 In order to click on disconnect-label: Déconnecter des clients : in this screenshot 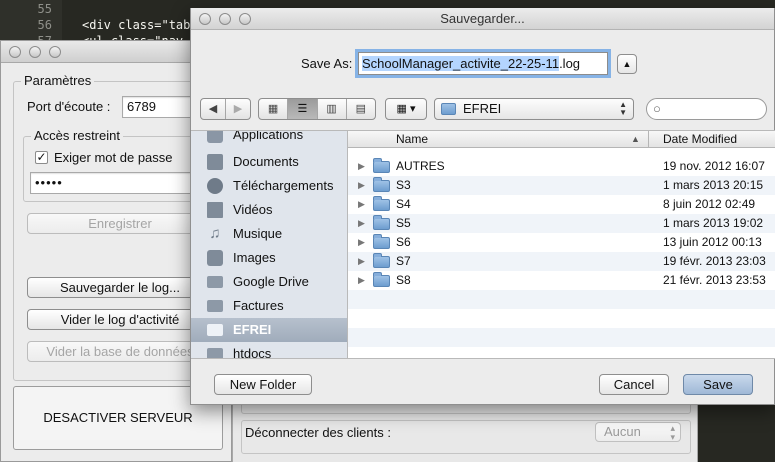, I will do `click(318, 432)`.